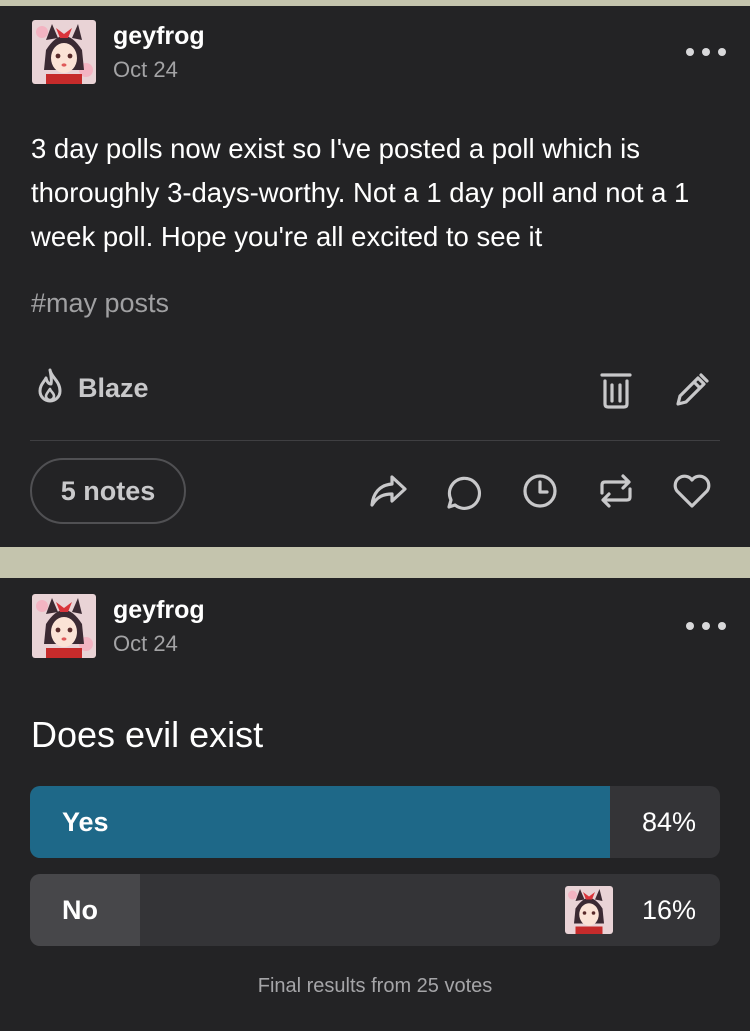 This screenshot has height=1031, width=750. What do you see at coordinates (320, 822) in the screenshot?
I see `poll-result-bar` at bounding box center [320, 822].